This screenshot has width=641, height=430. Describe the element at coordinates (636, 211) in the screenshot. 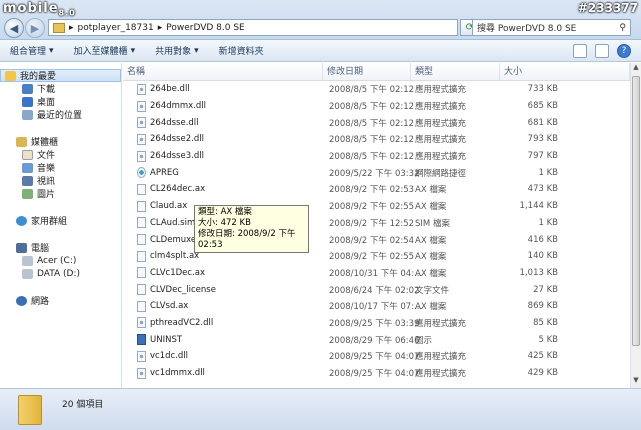

I see `scroll-thumb` at that location.